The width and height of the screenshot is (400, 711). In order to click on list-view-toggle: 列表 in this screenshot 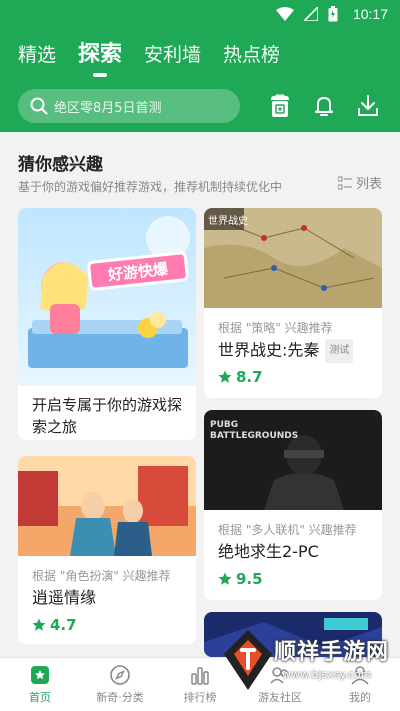, I will do `click(359, 182)`.